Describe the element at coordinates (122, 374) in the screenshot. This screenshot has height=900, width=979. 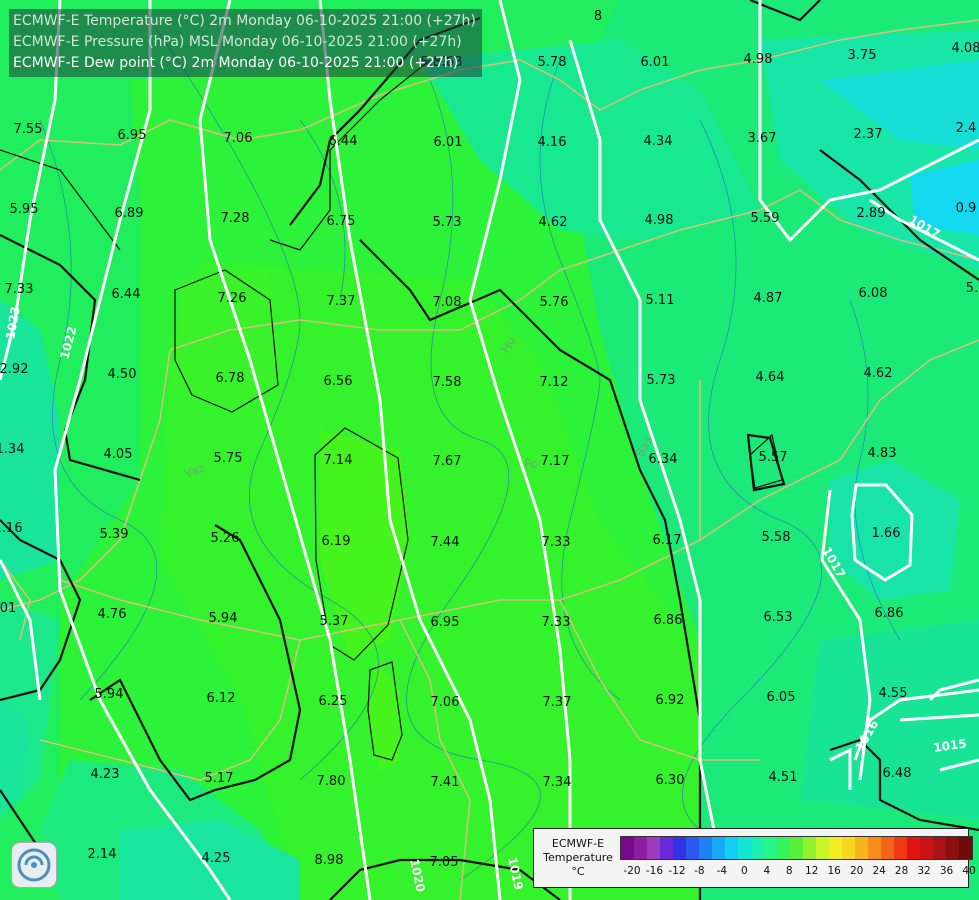
I see `value-label: 4.50` at that location.